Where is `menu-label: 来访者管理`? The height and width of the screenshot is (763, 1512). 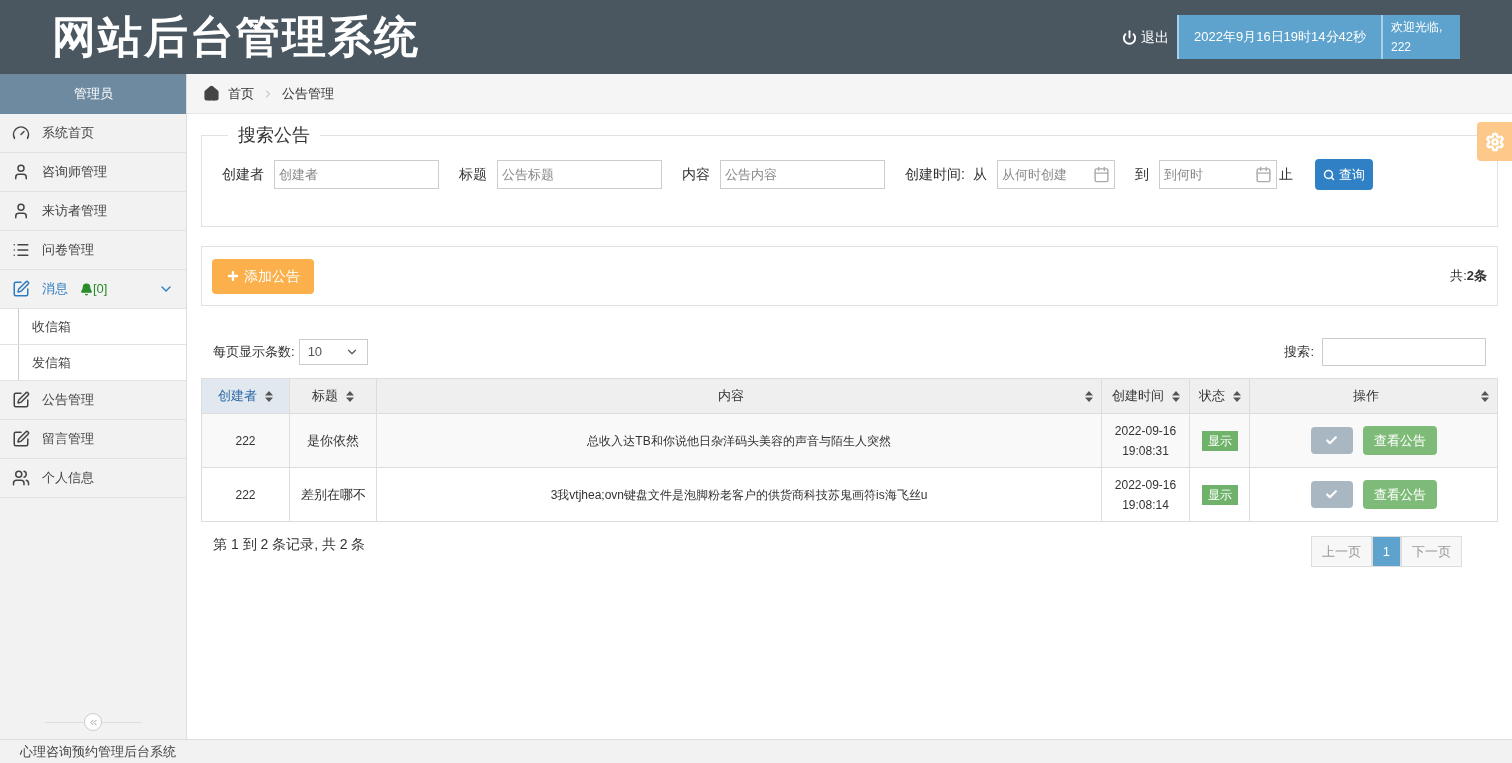 menu-label: 来访者管理 is located at coordinates (74, 211).